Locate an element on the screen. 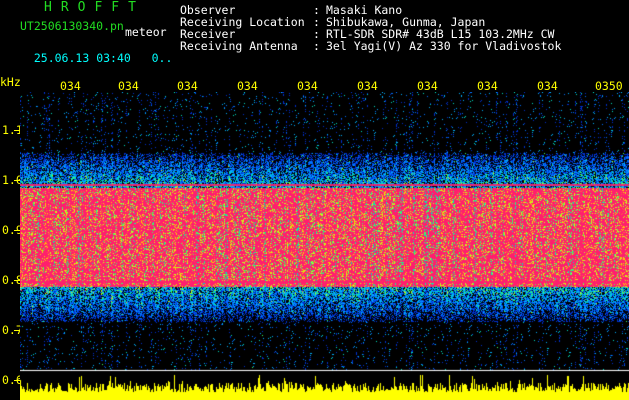  antenna-label: Receiving Antenna is located at coordinates (239, 46).